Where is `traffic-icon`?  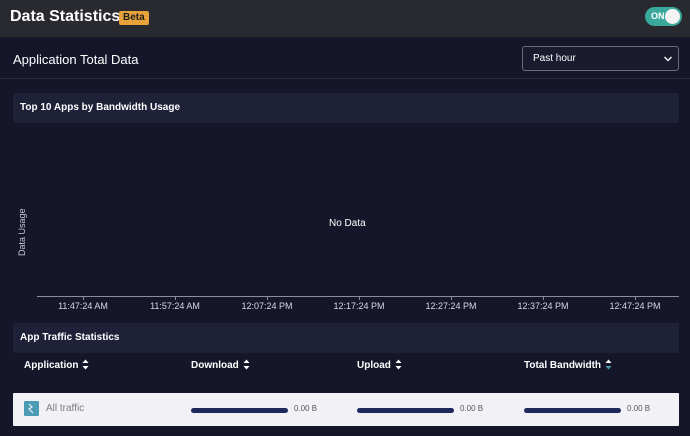 traffic-icon is located at coordinates (31, 408).